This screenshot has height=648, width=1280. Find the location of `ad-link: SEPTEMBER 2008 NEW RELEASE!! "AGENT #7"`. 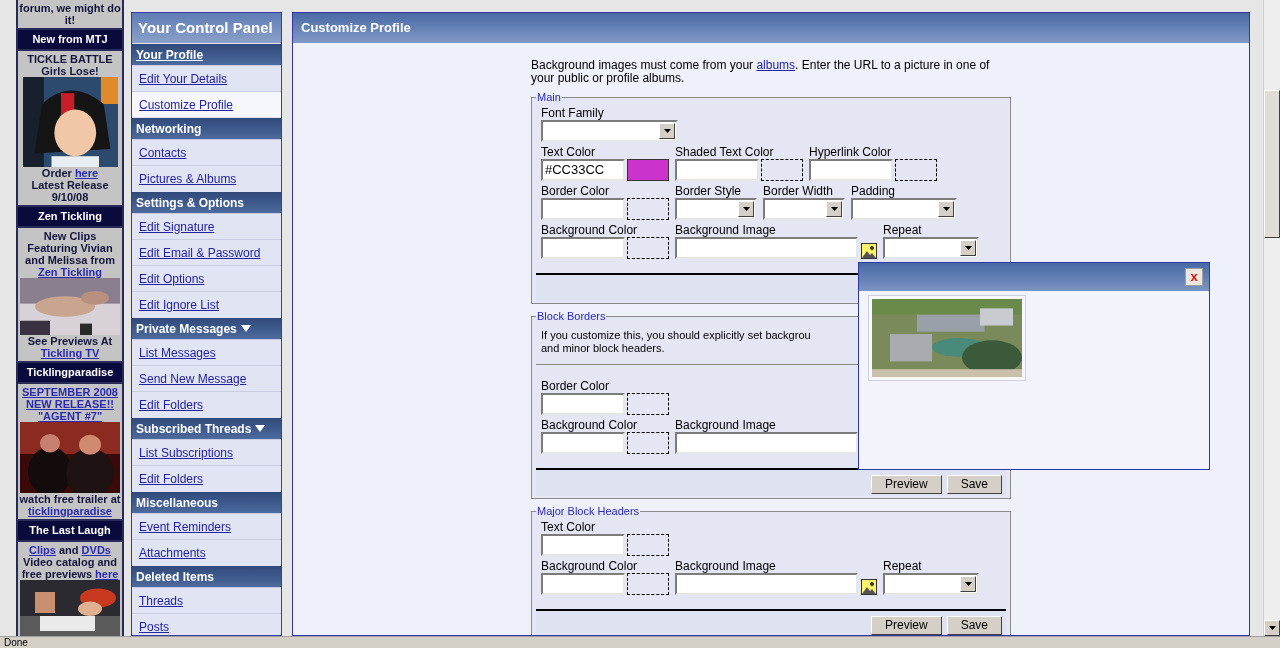

ad-link: SEPTEMBER 2008 NEW RELEASE!! "AGENT #7" is located at coordinates (70, 404).